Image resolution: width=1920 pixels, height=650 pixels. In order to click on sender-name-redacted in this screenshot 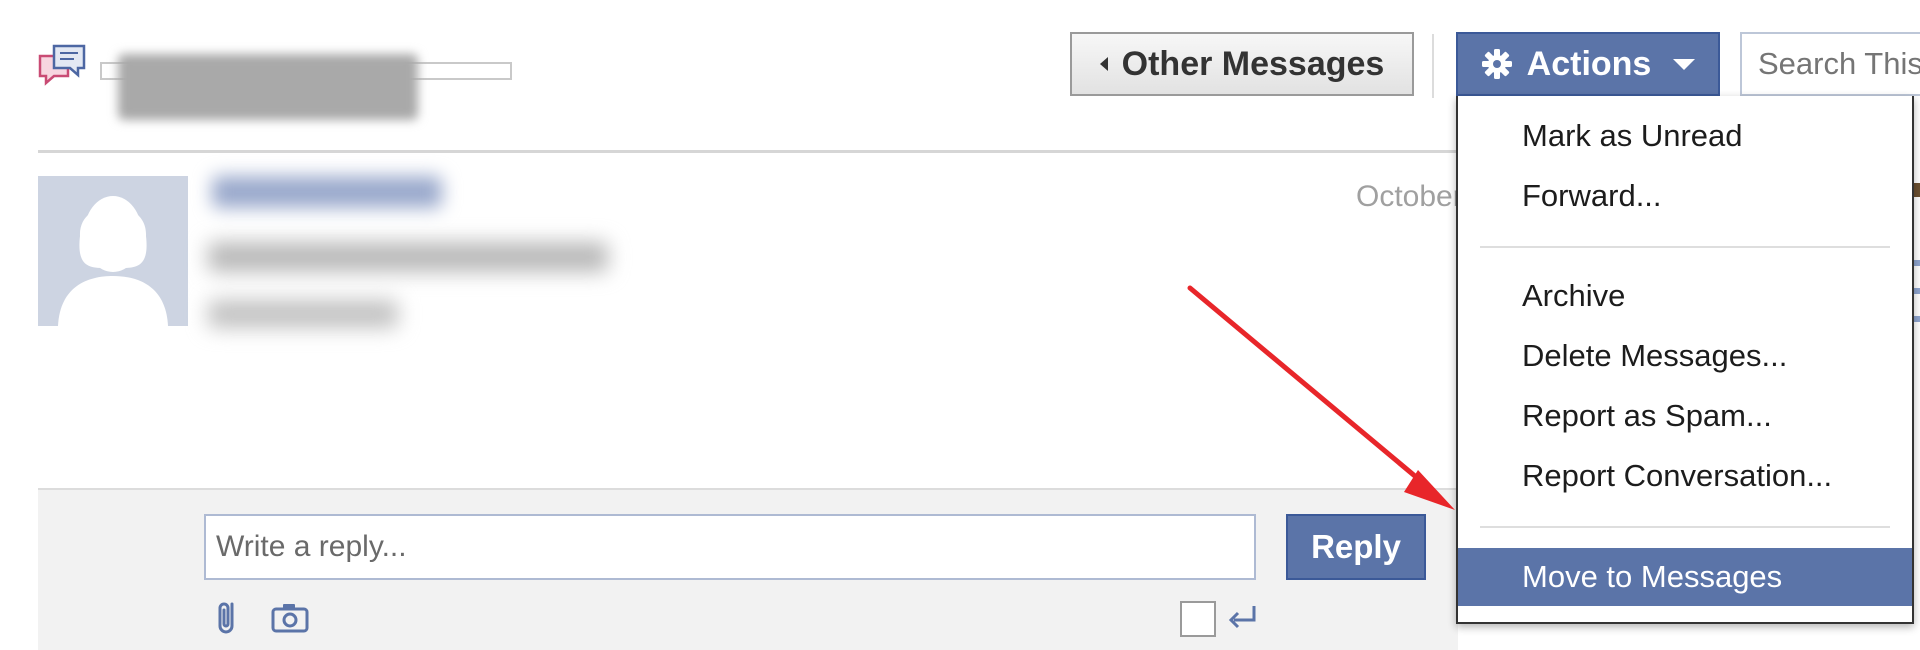, I will do `click(327, 192)`.